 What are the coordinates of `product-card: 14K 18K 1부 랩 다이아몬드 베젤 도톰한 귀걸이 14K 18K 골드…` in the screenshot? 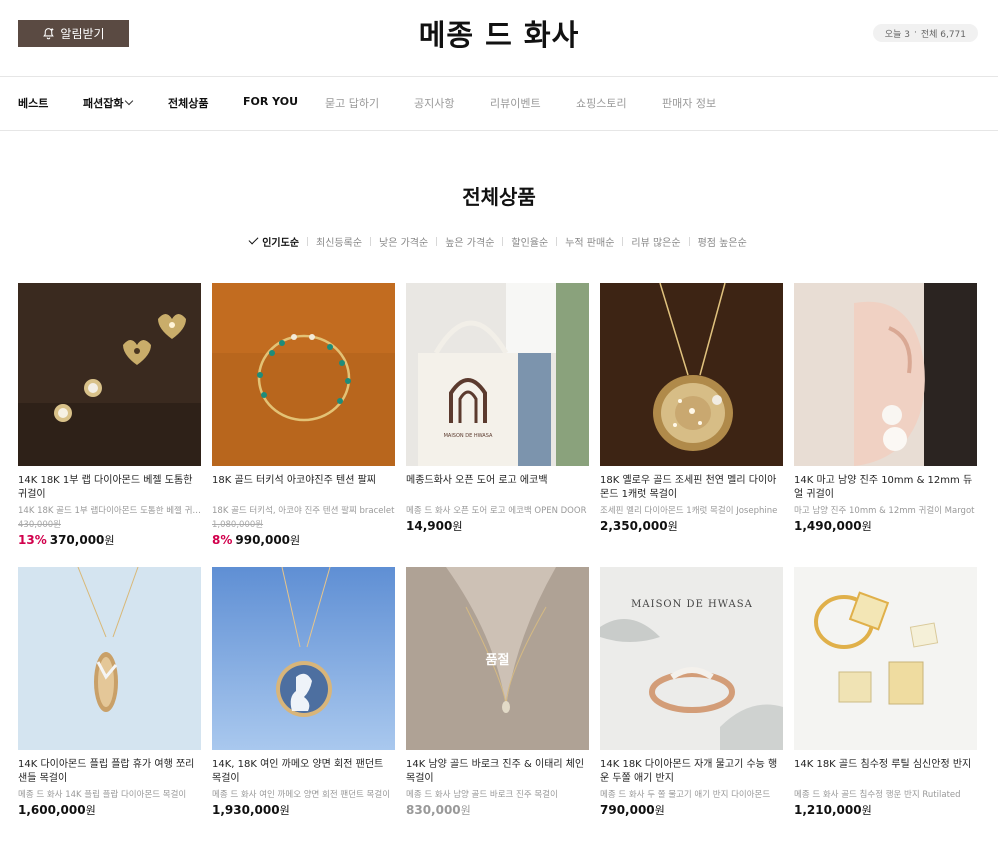 It's located at (109, 425).